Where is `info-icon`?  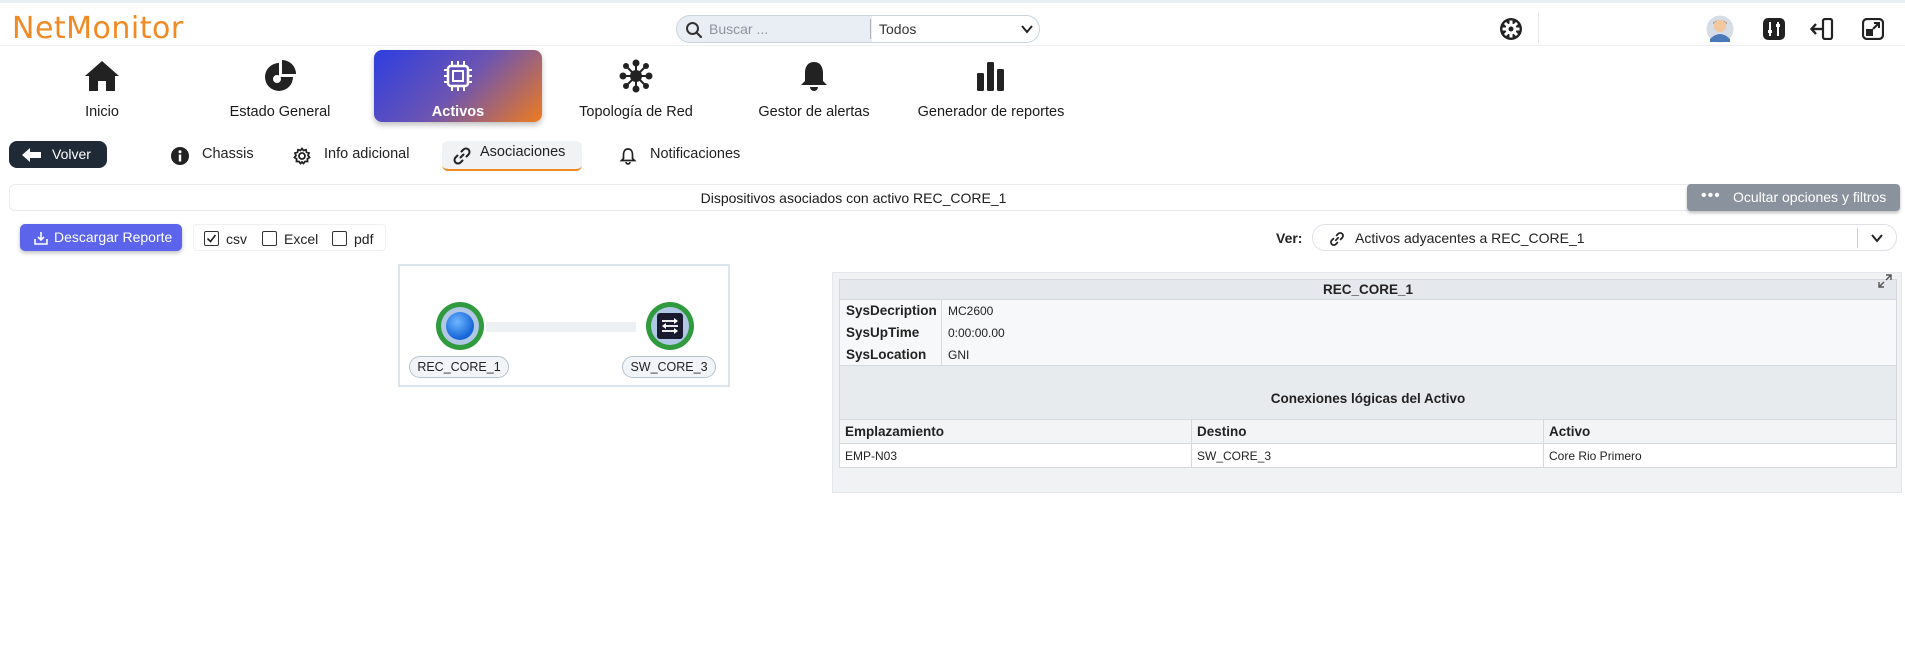
info-icon is located at coordinates (180, 156).